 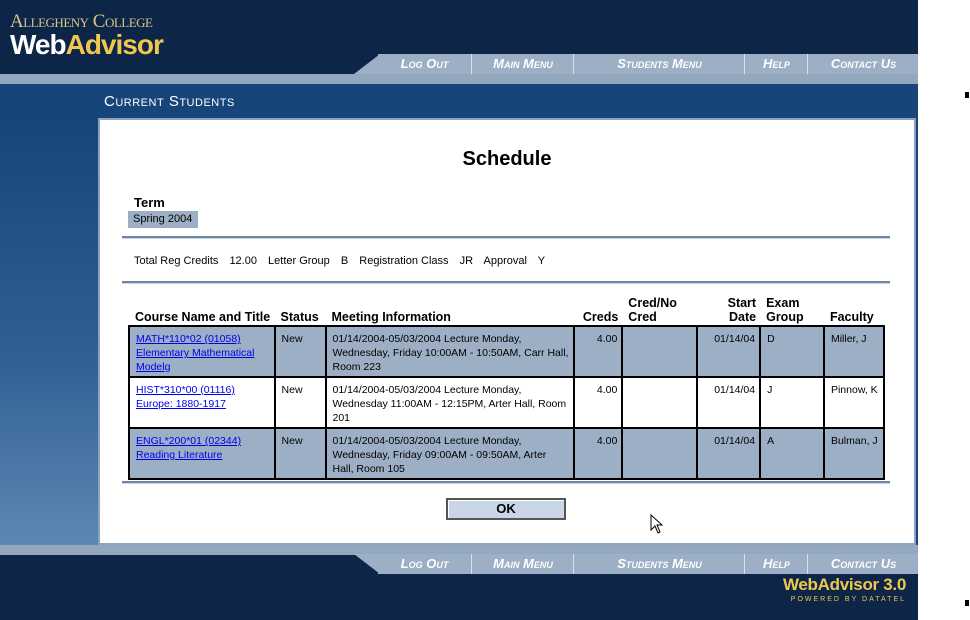 I want to click on col-header-status: Status, so click(x=299, y=317).